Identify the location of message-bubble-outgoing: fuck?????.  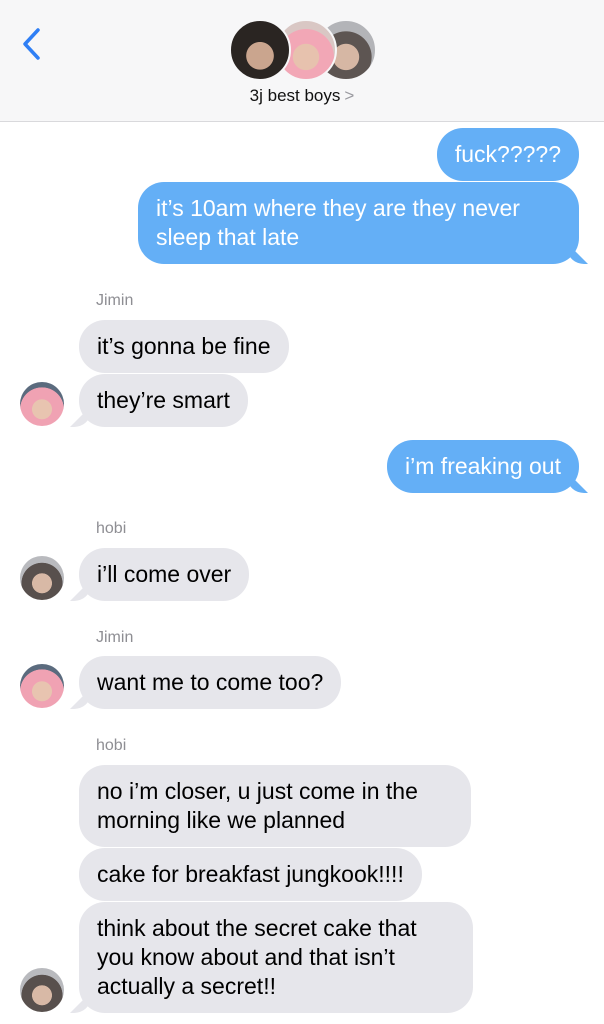
(507, 154).